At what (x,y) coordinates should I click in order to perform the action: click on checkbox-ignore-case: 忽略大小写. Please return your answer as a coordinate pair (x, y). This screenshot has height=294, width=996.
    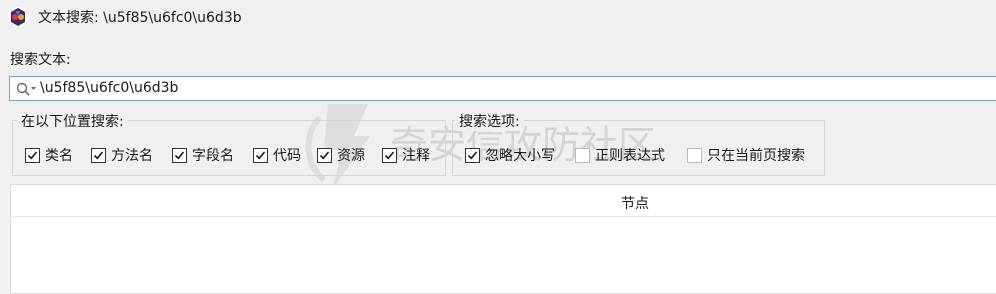
    Looking at the image, I should click on (510, 155).